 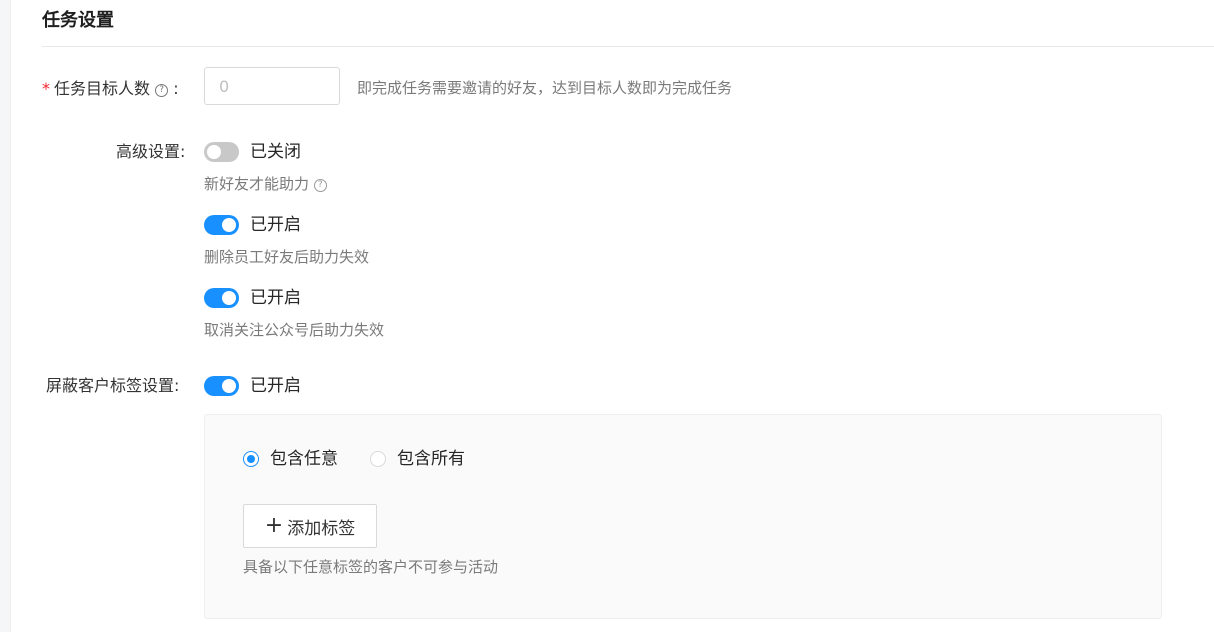 I want to click on new-friend-only-status: 已关闭, so click(x=275, y=152).